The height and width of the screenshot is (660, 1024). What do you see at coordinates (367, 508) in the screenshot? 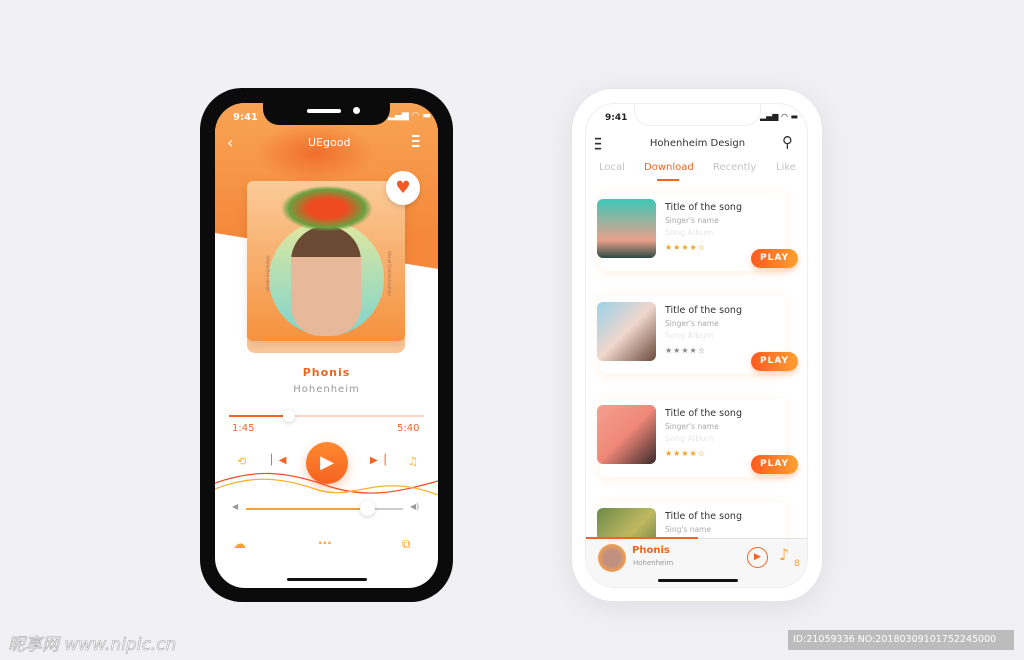
I see `volume-handle` at bounding box center [367, 508].